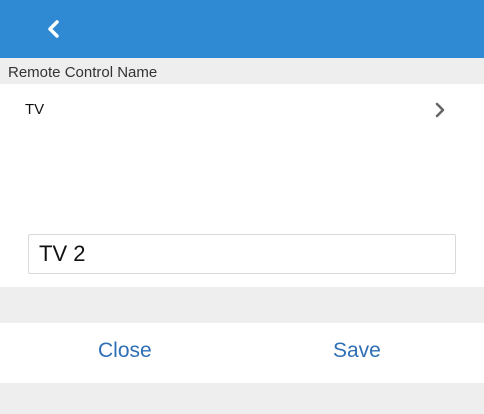  I want to click on top-app-bar, so click(242, 29).